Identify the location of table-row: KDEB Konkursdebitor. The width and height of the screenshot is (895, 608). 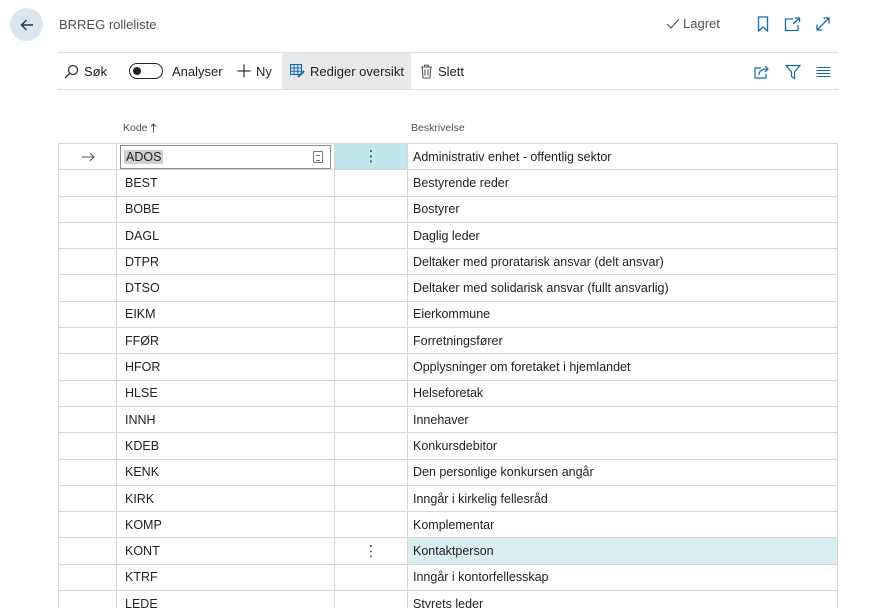
(448, 446).